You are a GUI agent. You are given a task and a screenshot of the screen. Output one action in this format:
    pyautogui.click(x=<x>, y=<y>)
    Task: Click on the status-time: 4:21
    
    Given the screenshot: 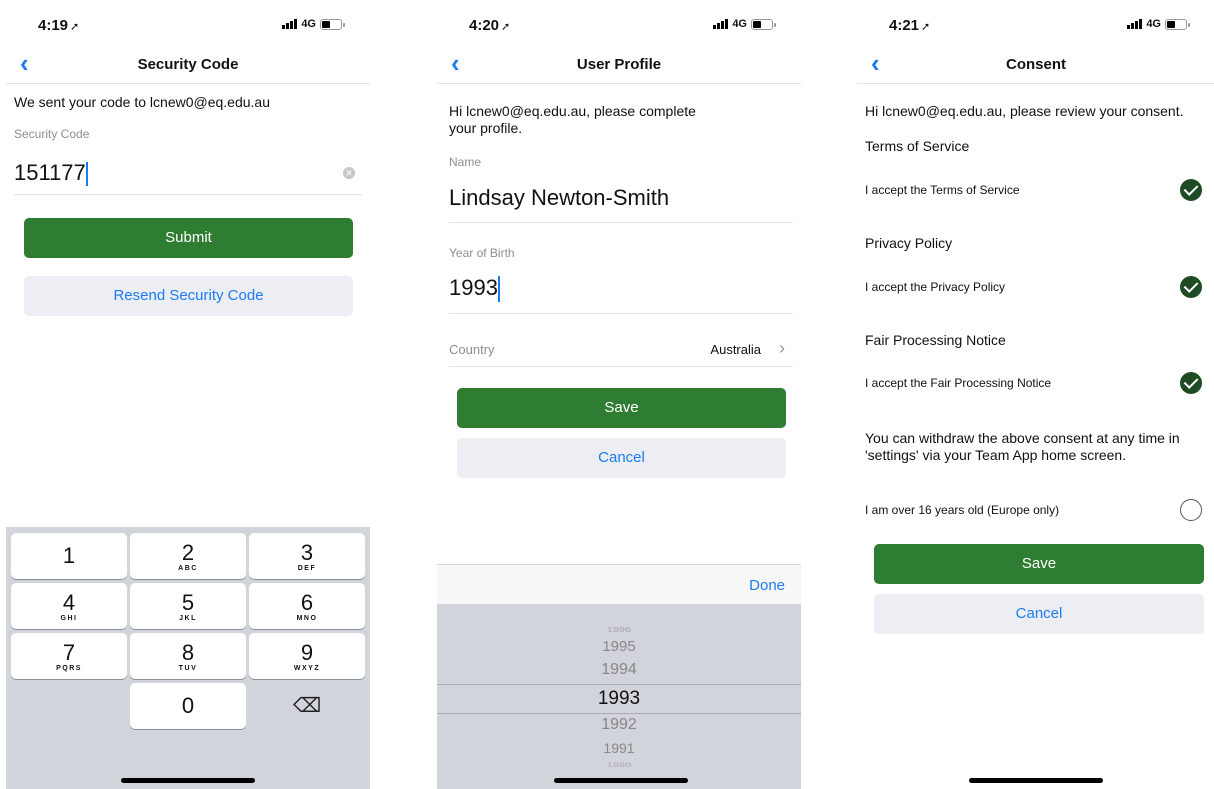 What is the action you would take?
    pyautogui.click(x=904, y=25)
    